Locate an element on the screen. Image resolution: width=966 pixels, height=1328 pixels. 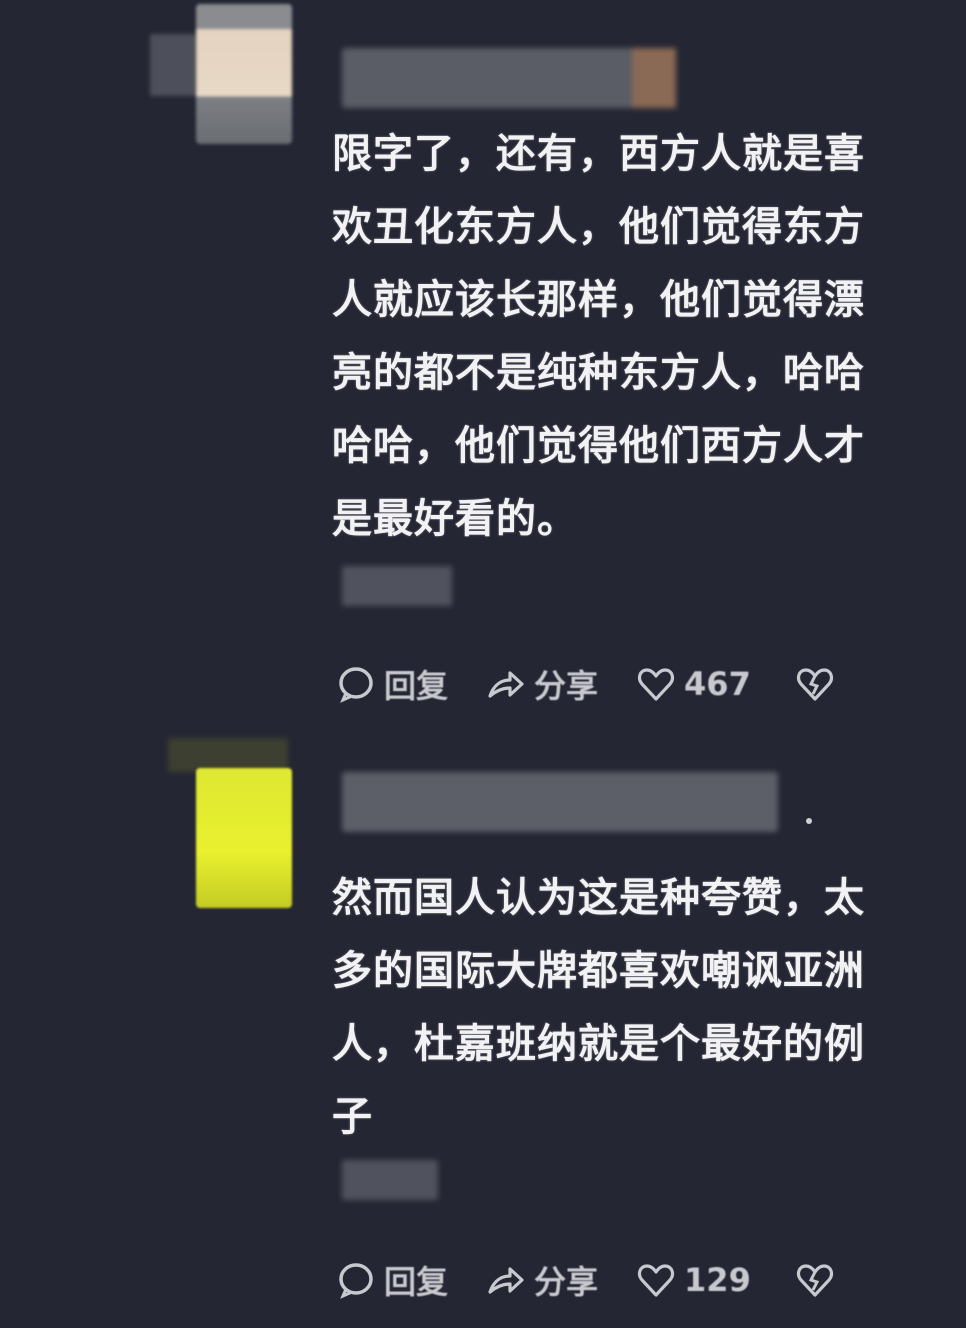
like-button: 467 is located at coordinates (693, 684).